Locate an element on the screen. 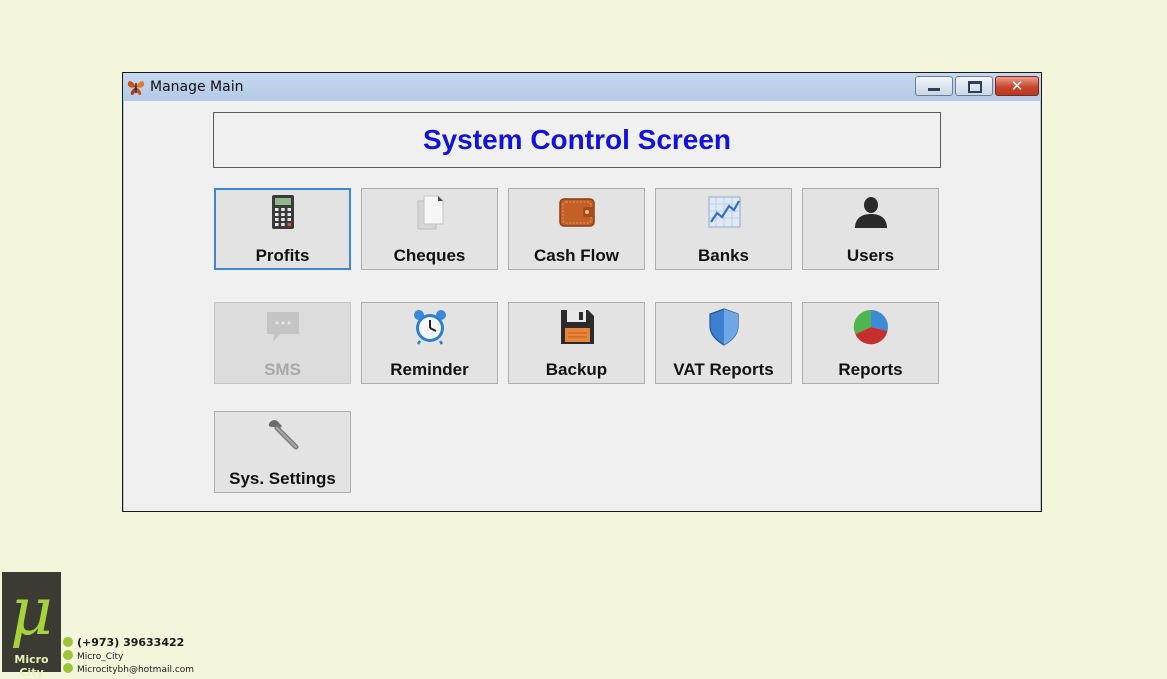 The height and width of the screenshot is (679, 1167). butterfly-app-icon is located at coordinates (136, 87).